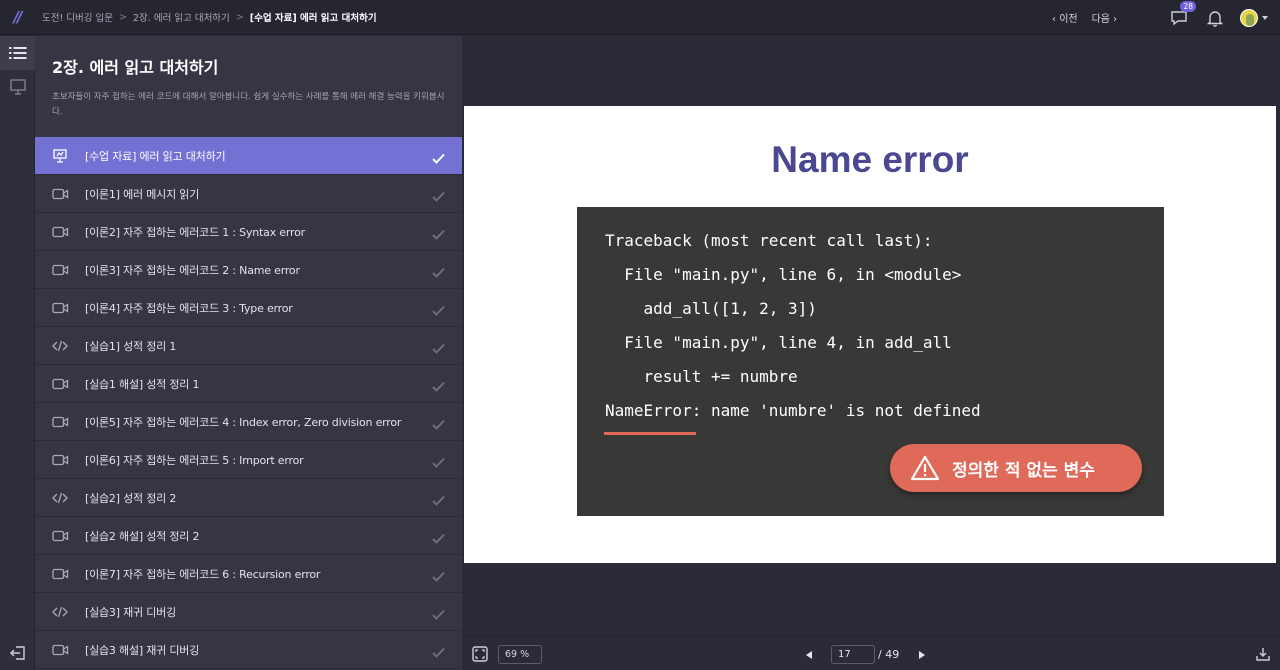  What do you see at coordinates (189, 308) in the screenshot?
I see `lesson-label: [이론4] 자주 접하는 에러코드 3 : Type error` at bounding box center [189, 308].